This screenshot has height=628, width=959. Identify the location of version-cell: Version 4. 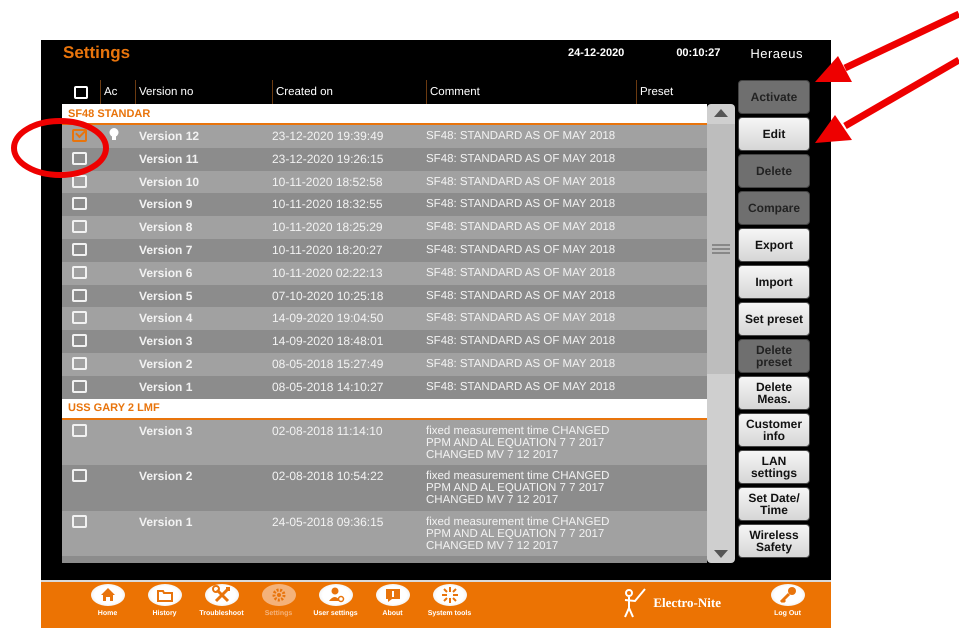
(165, 318).